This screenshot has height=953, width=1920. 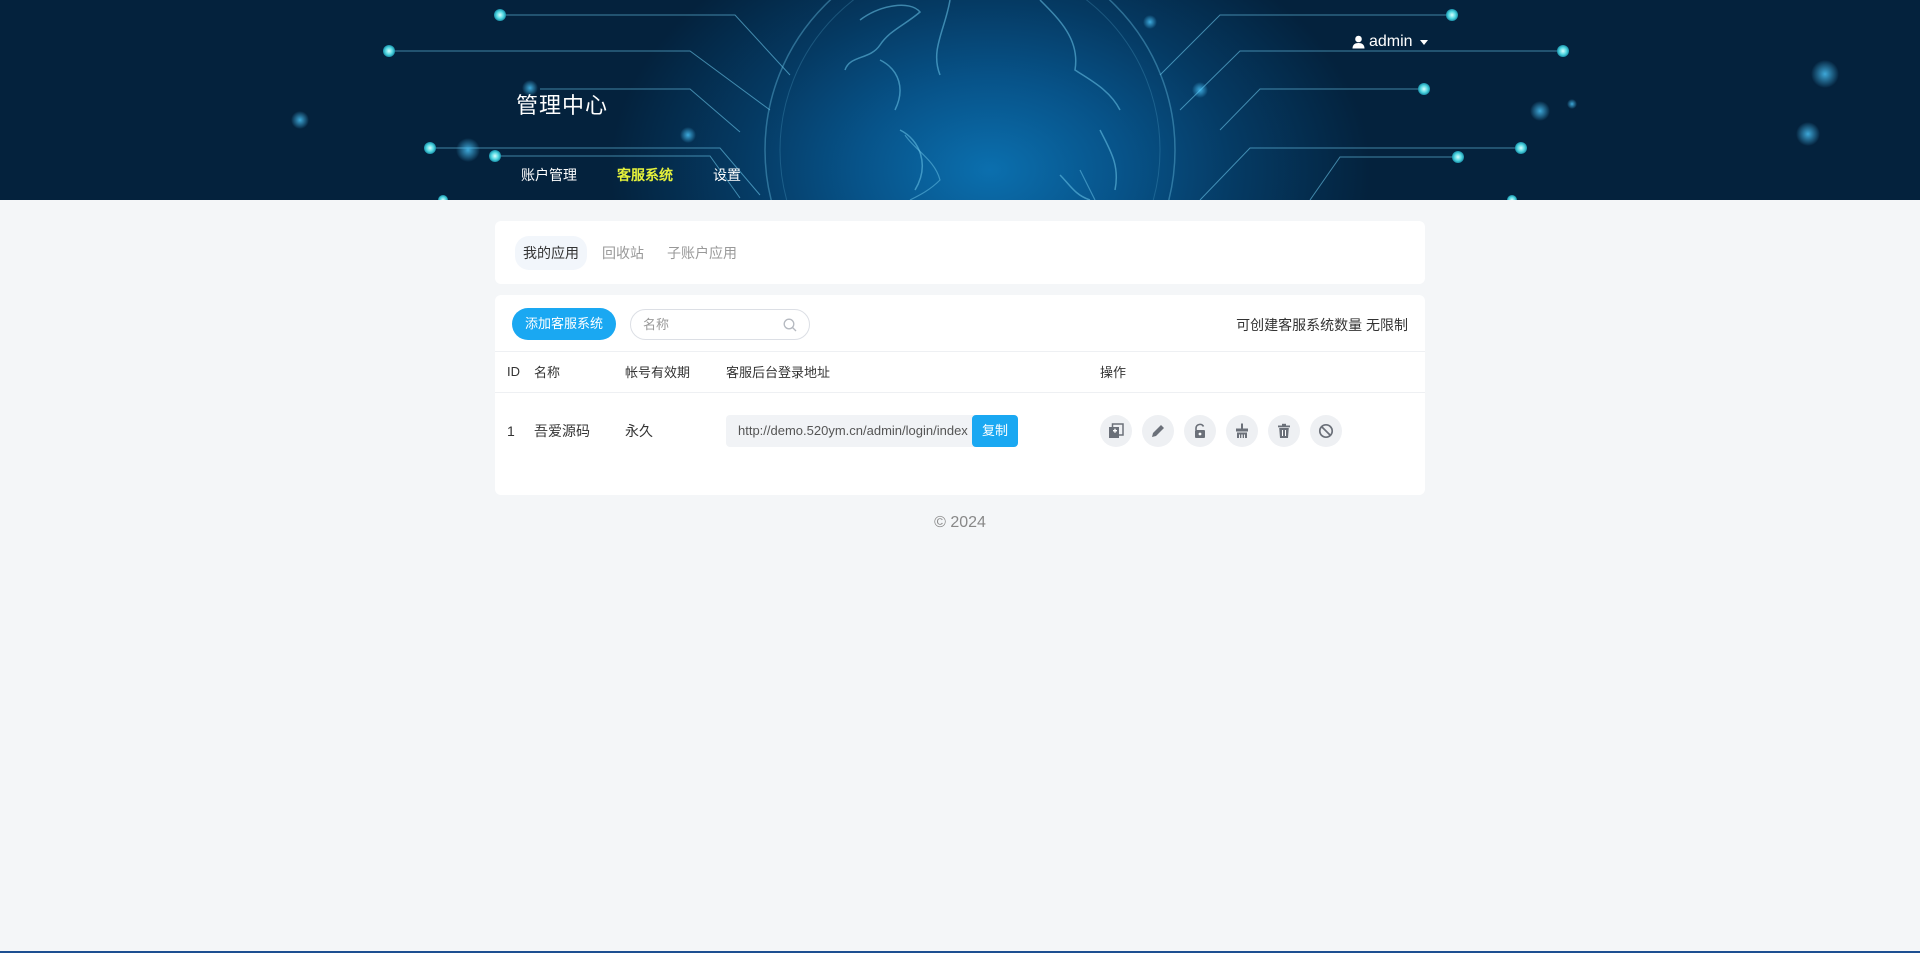 What do you see at coordinates (514, 372) in the screenshot?
I see `column-header-id: ID` at bounding box center [514, 372].